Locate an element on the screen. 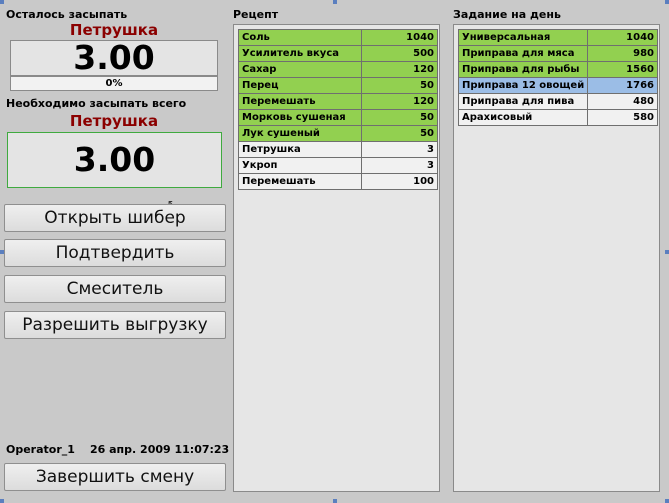 The width and height of the screenshot is (669, 503). remaining-item-name: Петрушка is located at coordinates (114, 30).